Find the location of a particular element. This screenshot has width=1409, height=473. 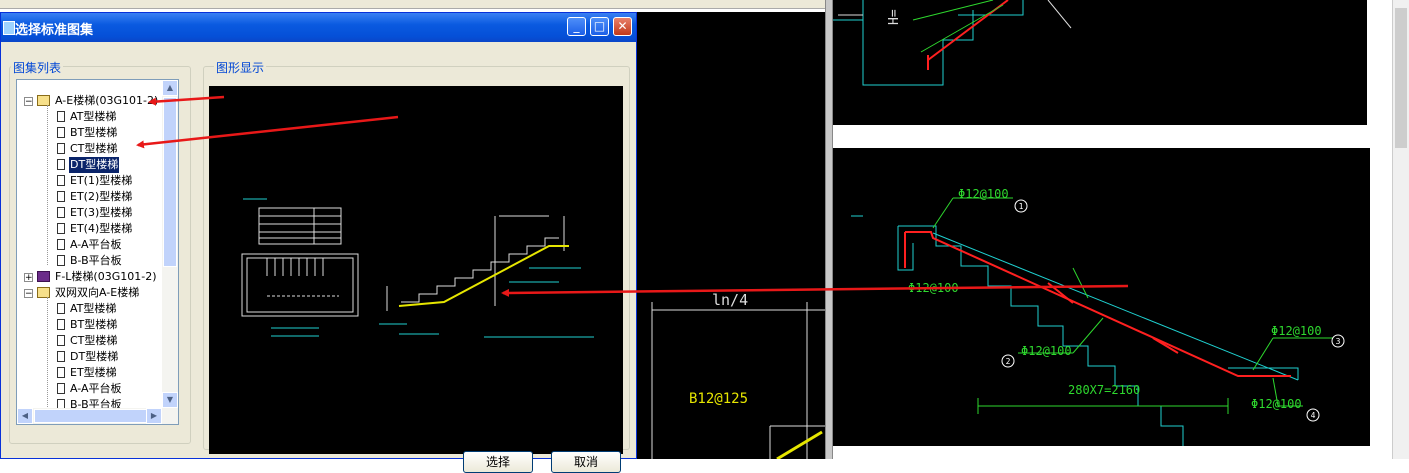

tree-node-label: B-B平台板 is located at coordinates (96, 260).